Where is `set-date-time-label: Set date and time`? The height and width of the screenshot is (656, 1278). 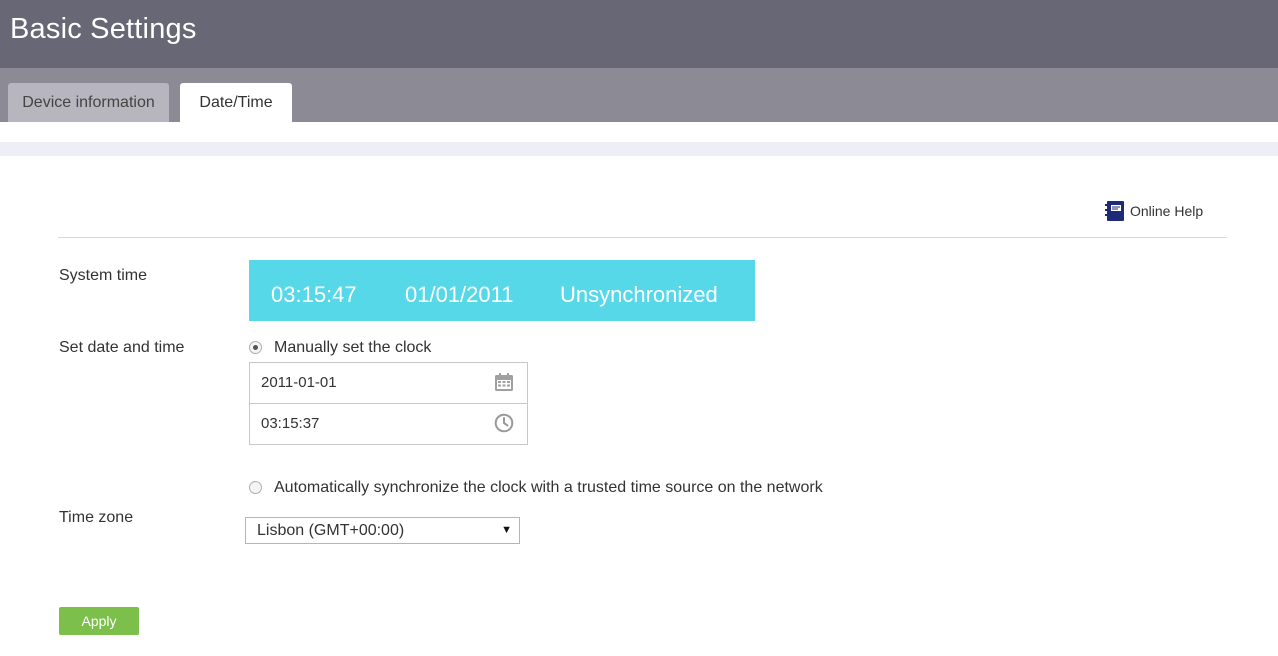 set-date-time-label: Set date and time is located at coordinates (122, 347).